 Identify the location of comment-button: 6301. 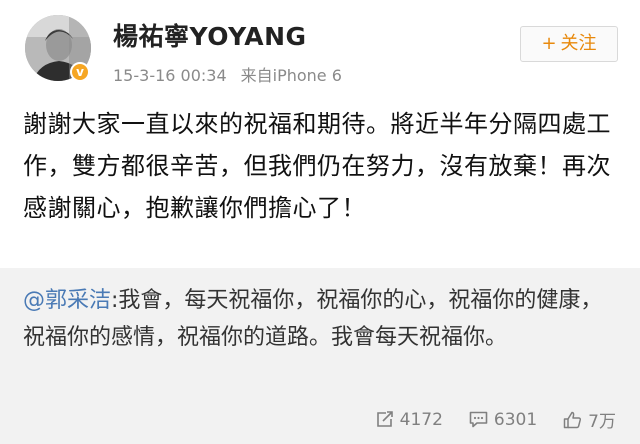
(503, 420).